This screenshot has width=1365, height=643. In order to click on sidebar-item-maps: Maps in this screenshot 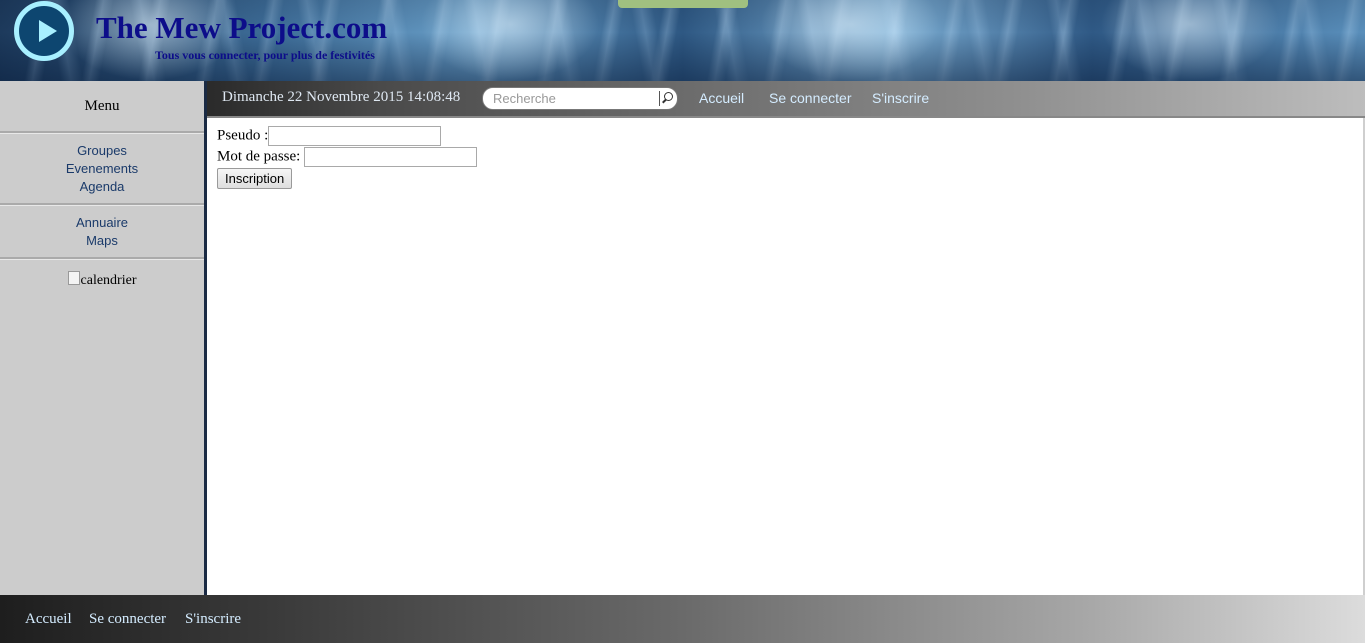, I will do `click(102, 241)`.